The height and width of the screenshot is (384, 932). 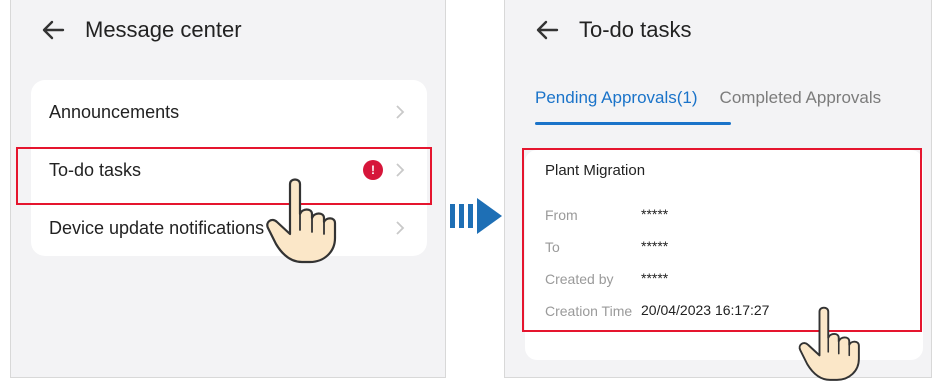 What do you see at coordinates (229, 112) in the screenshot?
I see `menu-item-announcements: Announcements` at bounding box center [229, 112].